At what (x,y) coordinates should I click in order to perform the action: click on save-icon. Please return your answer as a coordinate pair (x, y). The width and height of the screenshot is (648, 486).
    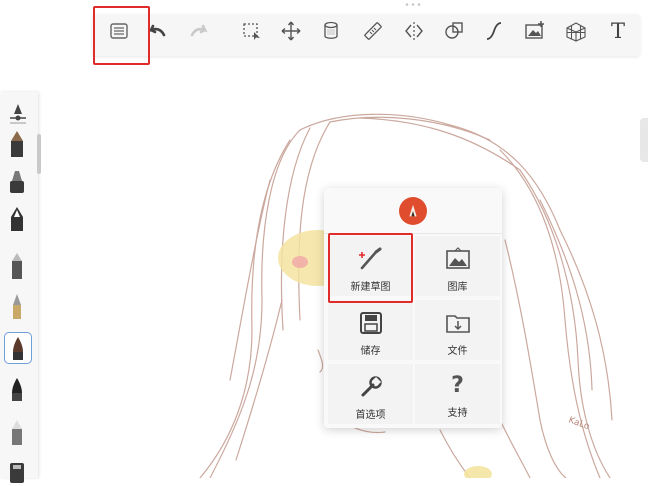
    Looking at the image, I should click on (370, 323).